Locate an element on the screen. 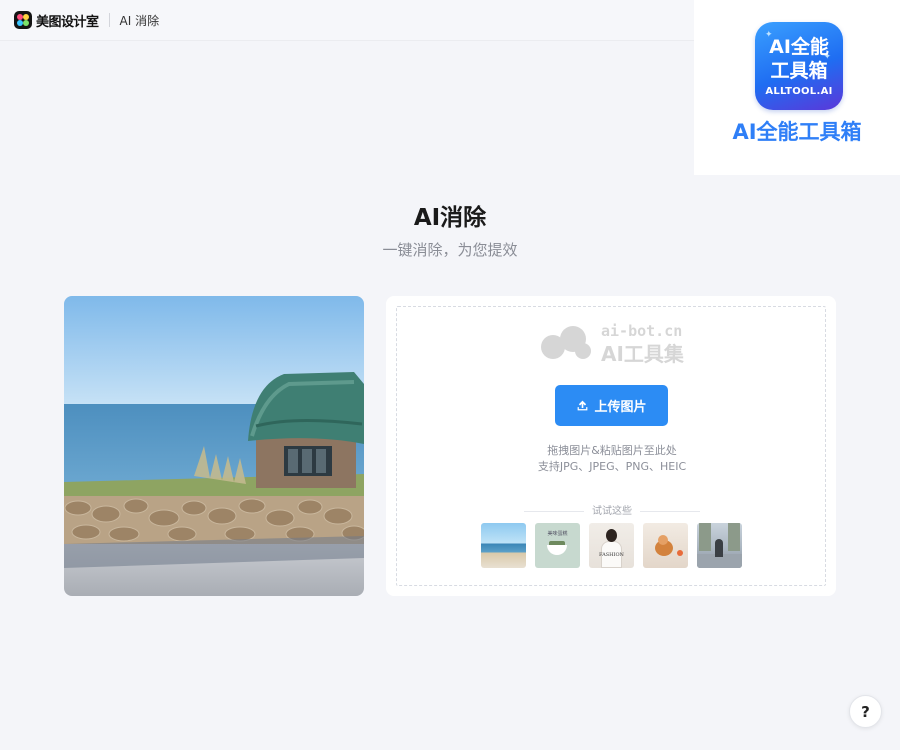 This screenshot has height=750, width=900. meitu-logo-icon is located at coordinates (23, 20).